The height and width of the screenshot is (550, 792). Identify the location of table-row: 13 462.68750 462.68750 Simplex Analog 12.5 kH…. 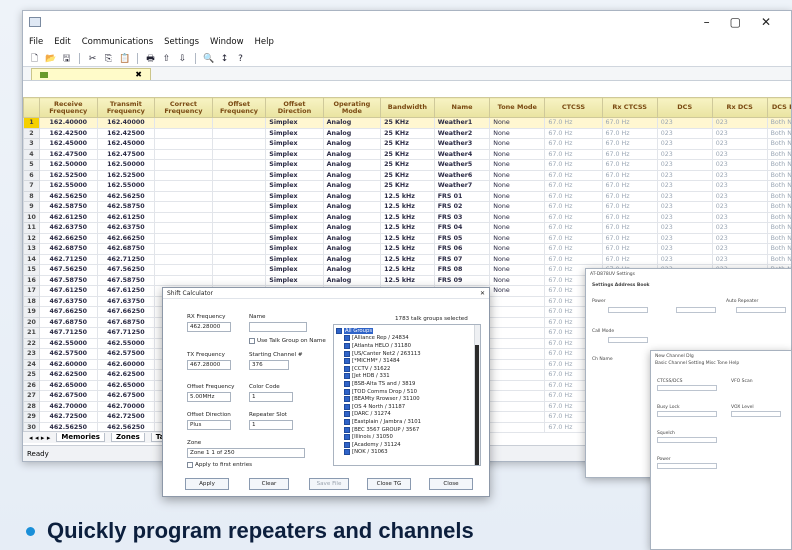
(407, 249).